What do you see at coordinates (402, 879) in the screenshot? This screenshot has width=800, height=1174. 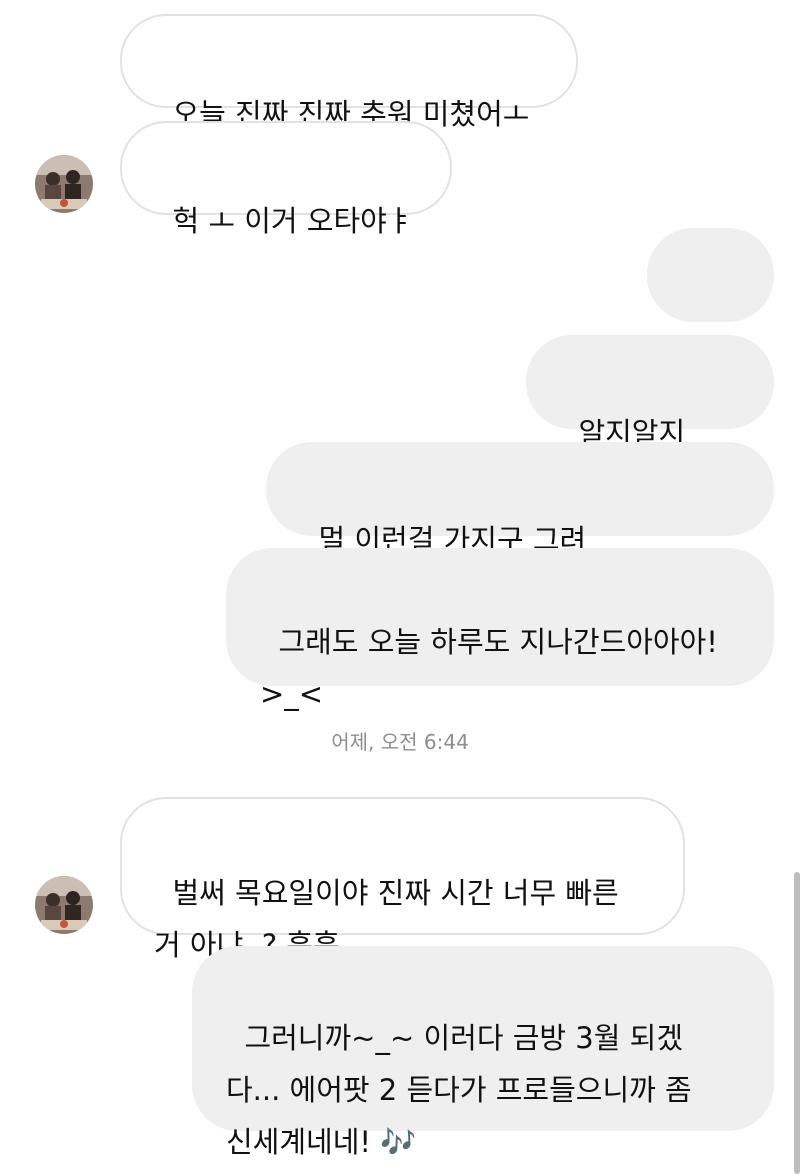 I see `message-bubble-incoming: 벌써 목요일이야 진짜 시간 너무 빠른 거 아냐,,? 흑흑` at bounding box center [402, 879].